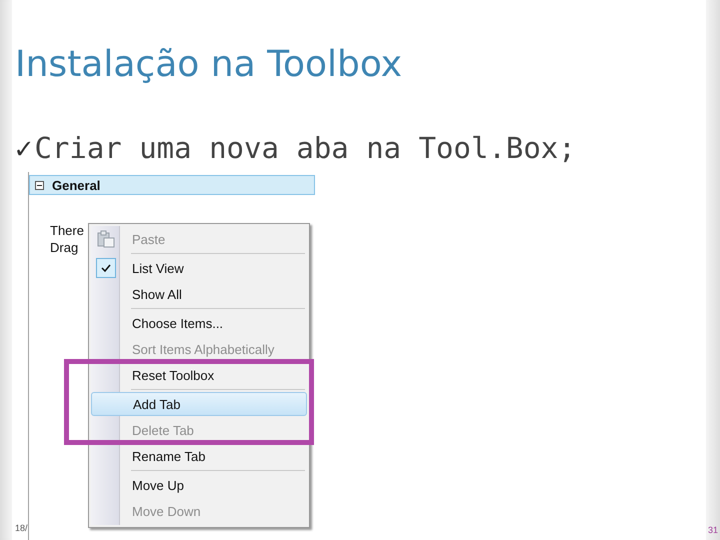 The height and width of the screenshot is (540, 720). What do you see at coordinates (172, 185) in the screenshot?
I see `toolbox-tab: General` at bounding box center [172, 185].